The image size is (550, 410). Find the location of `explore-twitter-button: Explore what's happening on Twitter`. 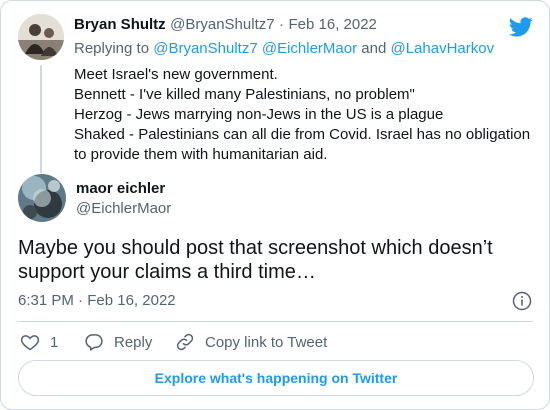

explore-twitter-button: Explore what's happening on Twitter is located at coordinates (276, 378).